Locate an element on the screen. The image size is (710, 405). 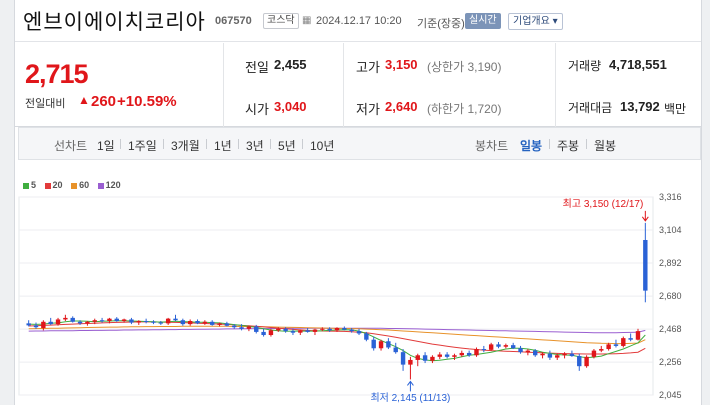
period-5y: 5년 is located at coordinates (287, 145).